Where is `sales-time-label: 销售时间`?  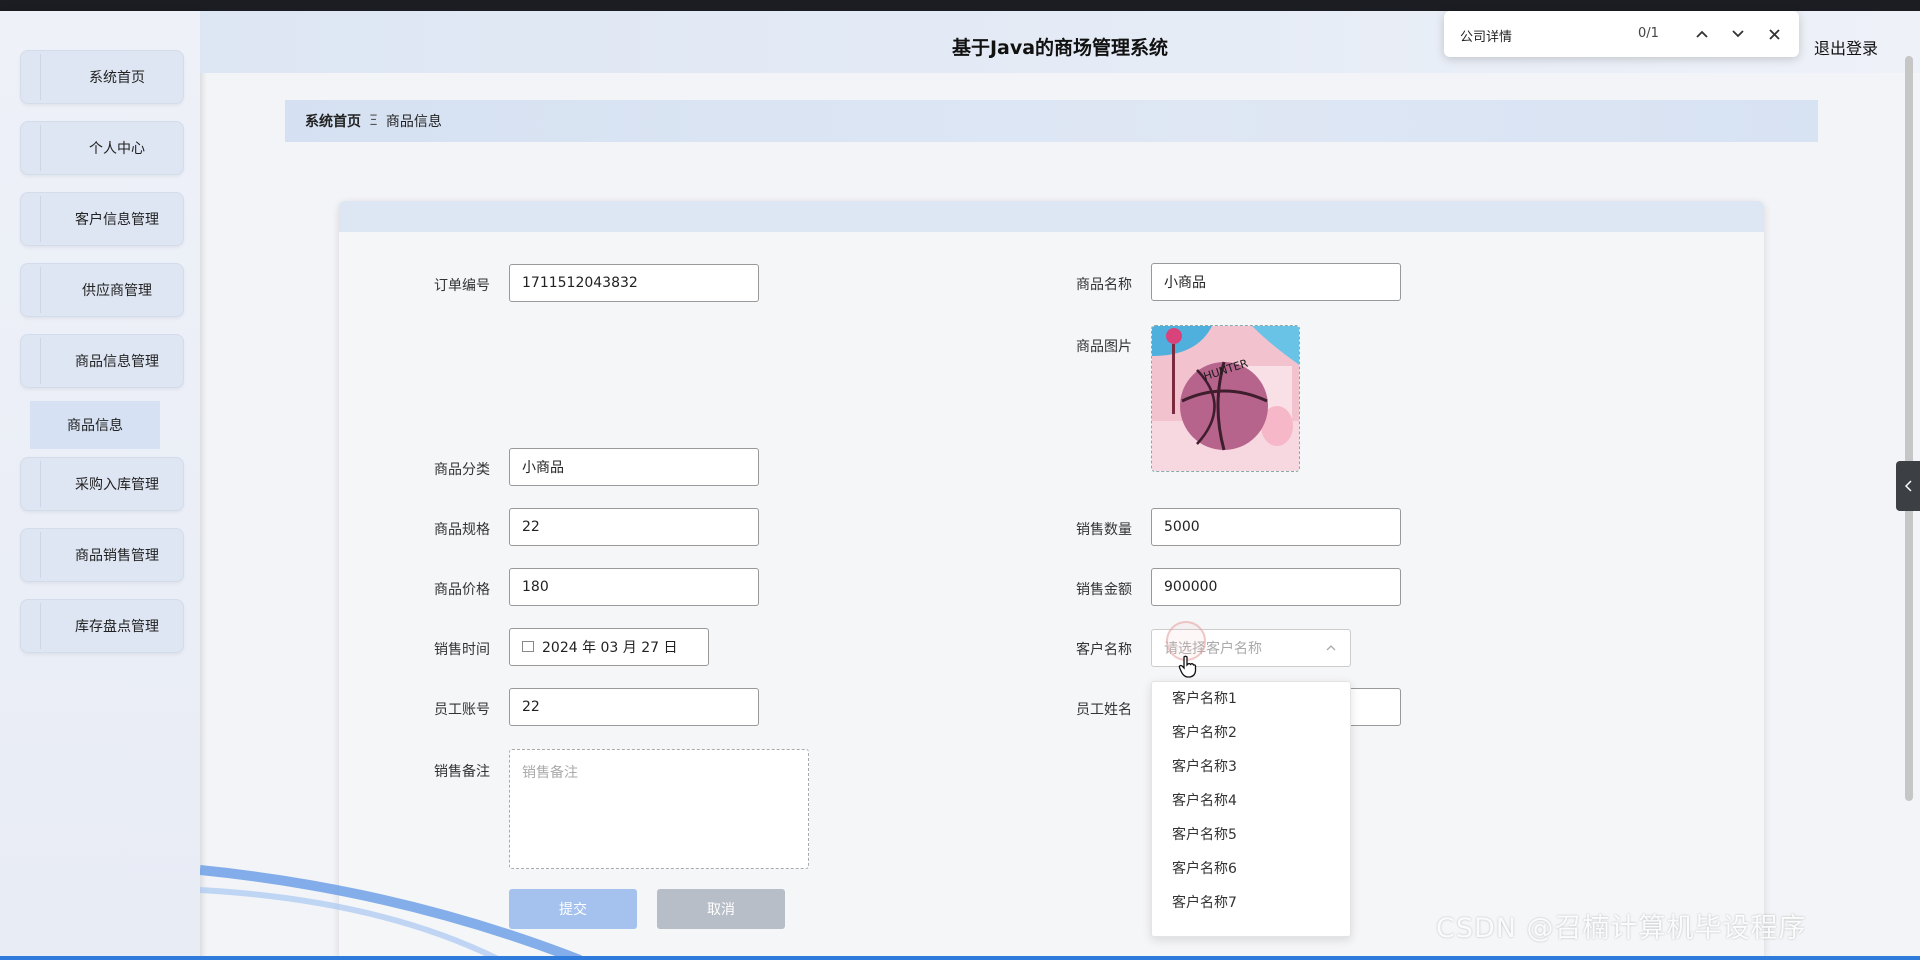
sales-time-label: 销售时间 is located at coordinates (462, 650).